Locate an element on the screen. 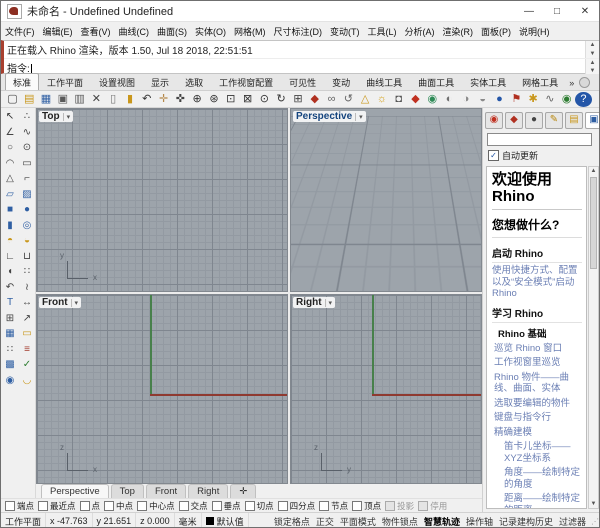 The width and height of the screenshot is (600, 528). scroll-up-icon: ▲ is located at coordinates (593, 171).